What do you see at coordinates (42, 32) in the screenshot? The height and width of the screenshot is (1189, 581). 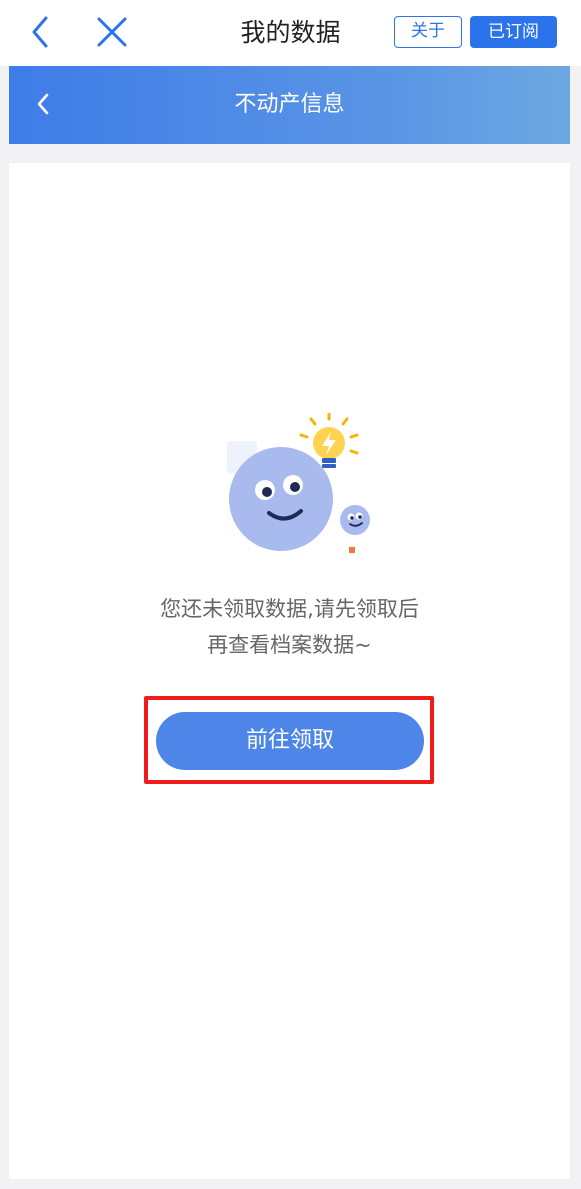 I see `back-icon` at bounding box center [42, 32].